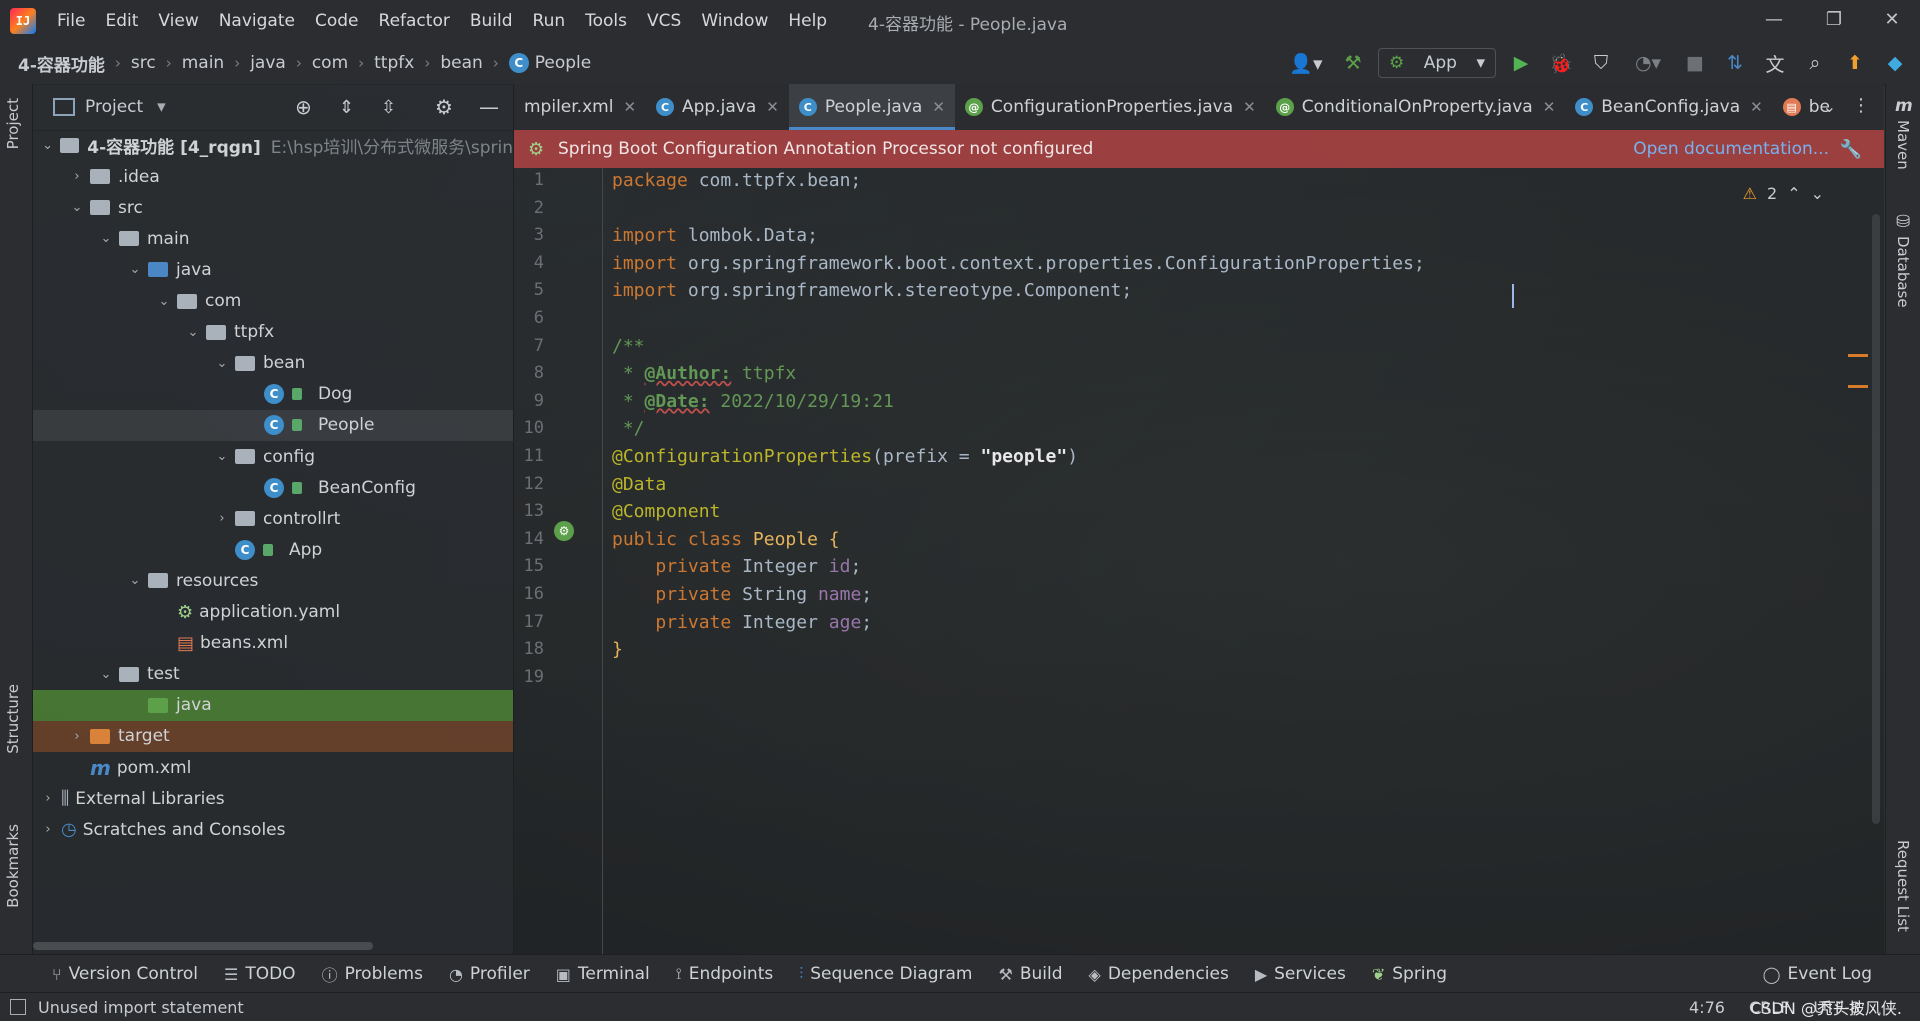  What do you see at coordinates (1903, 145) in the screenshot?
I see `maven-tool-tab: Maven` at bounding box center [1903, 145].